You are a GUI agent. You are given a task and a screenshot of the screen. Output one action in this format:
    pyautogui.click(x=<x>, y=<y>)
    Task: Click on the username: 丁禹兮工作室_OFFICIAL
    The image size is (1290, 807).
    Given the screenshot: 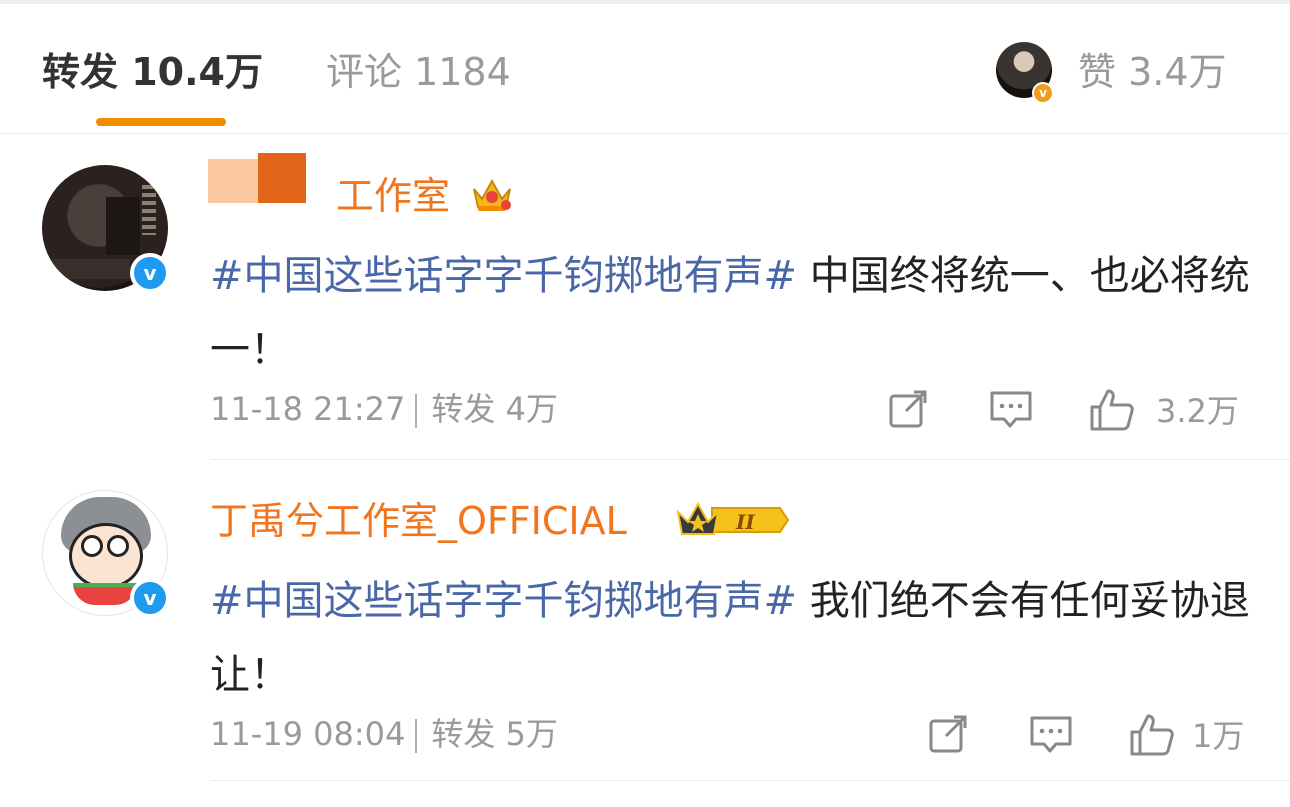 What is the action you would take?
    pyautogui.click(x=418, y=521)
    